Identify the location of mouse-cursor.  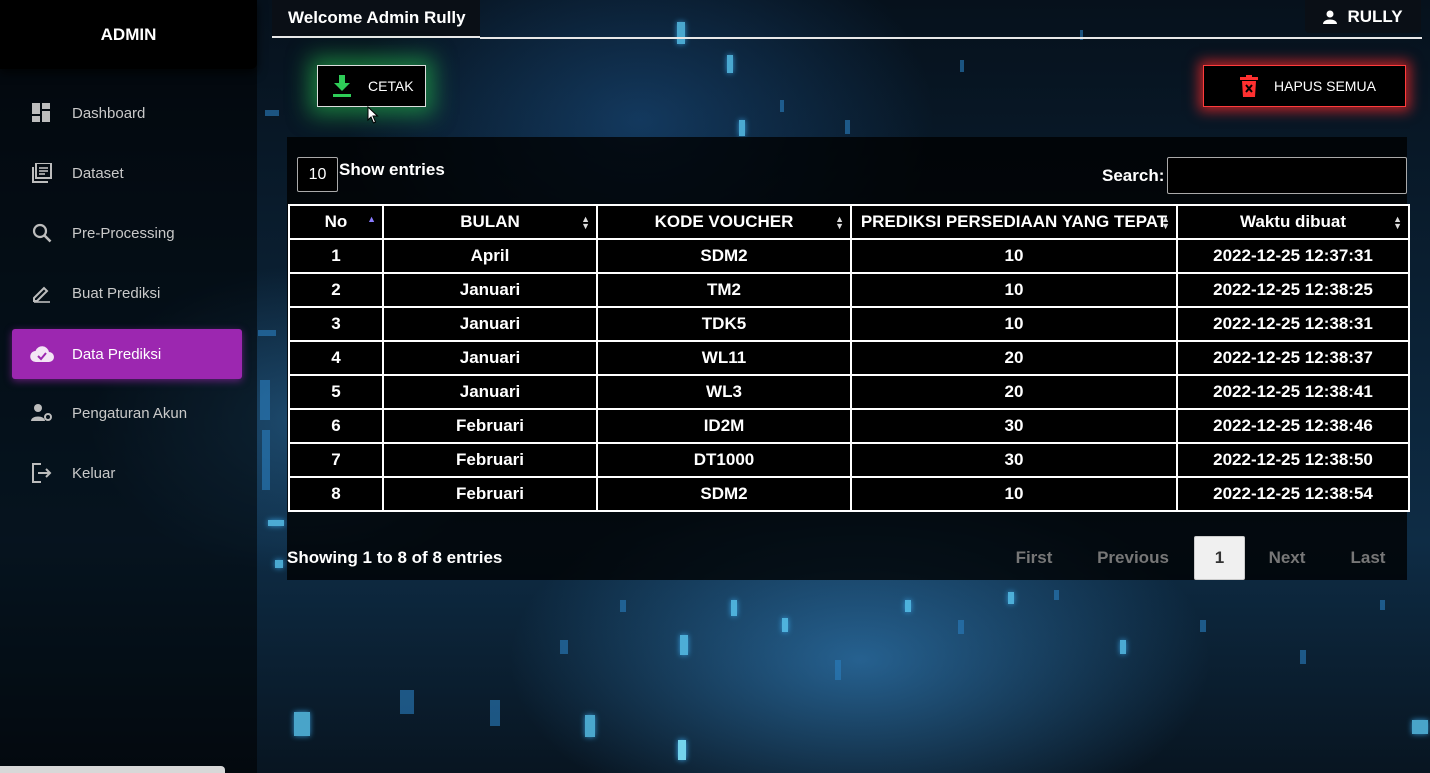
(373, 117).